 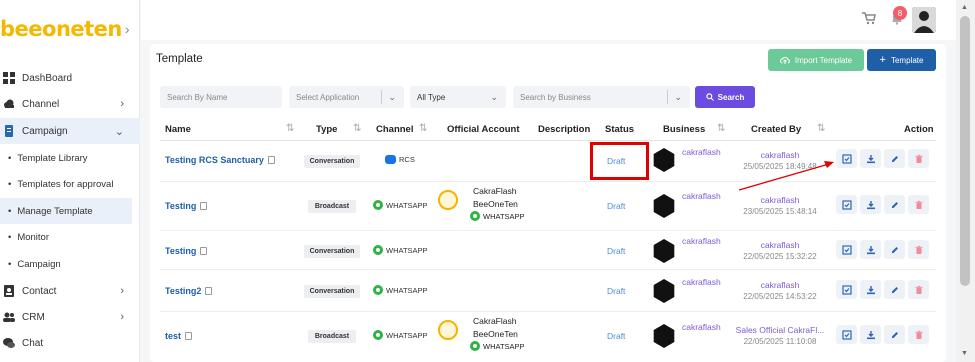 I want to click on document-icon, so click(x=9, y=131).